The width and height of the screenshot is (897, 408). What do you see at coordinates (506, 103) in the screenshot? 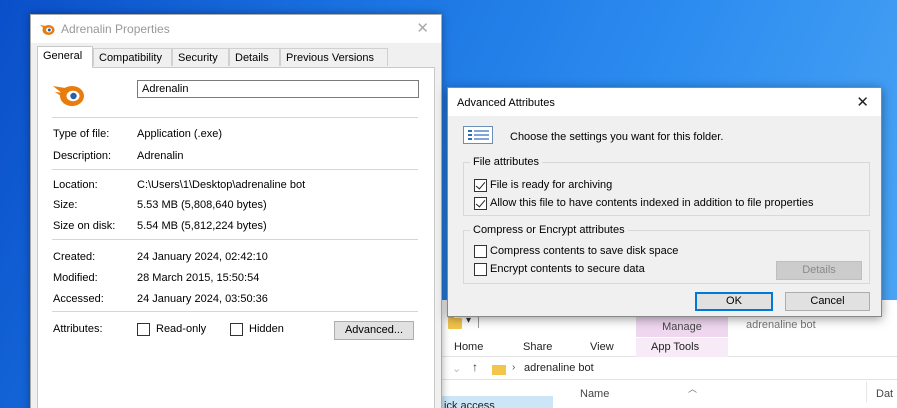
I see `advanced-title: Advanced Attributes` at bounding box center [506, 103].